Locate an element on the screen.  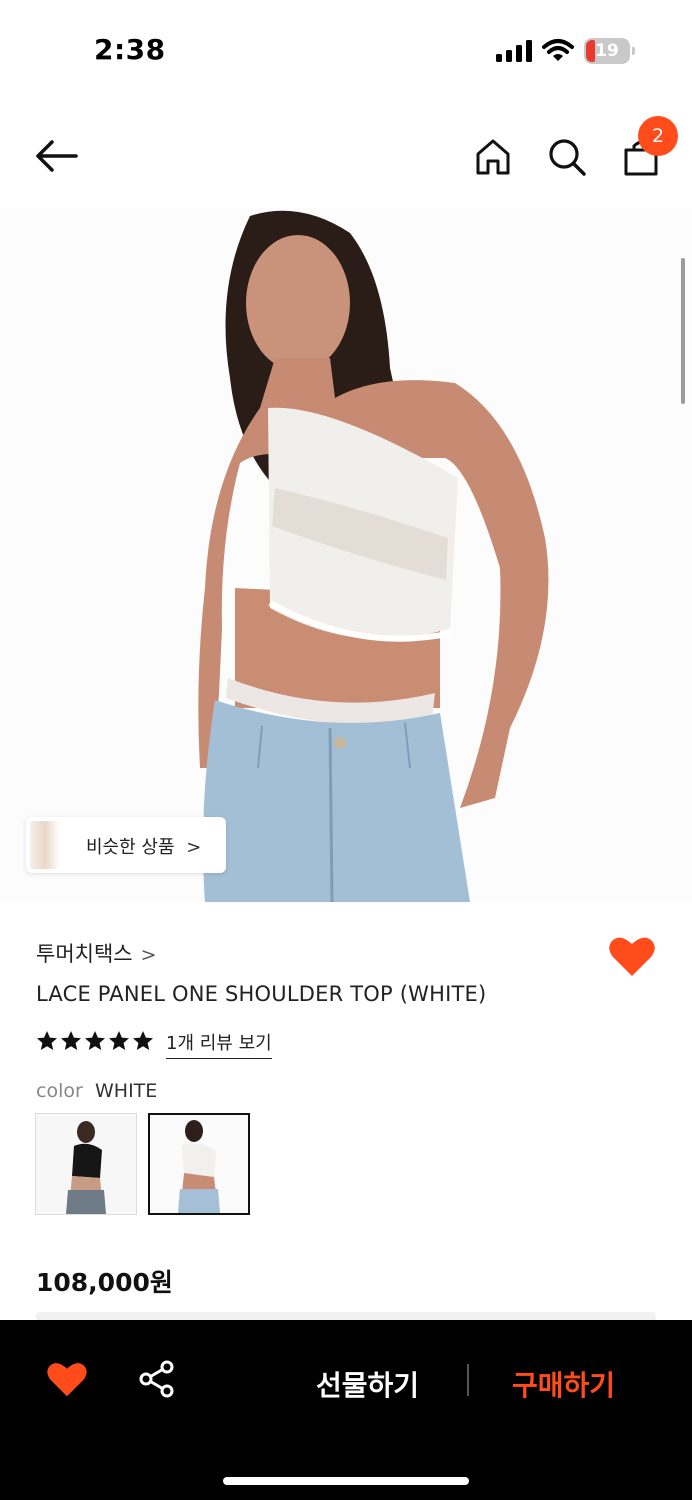
home-indicator is located at coordinates (346, 1481).